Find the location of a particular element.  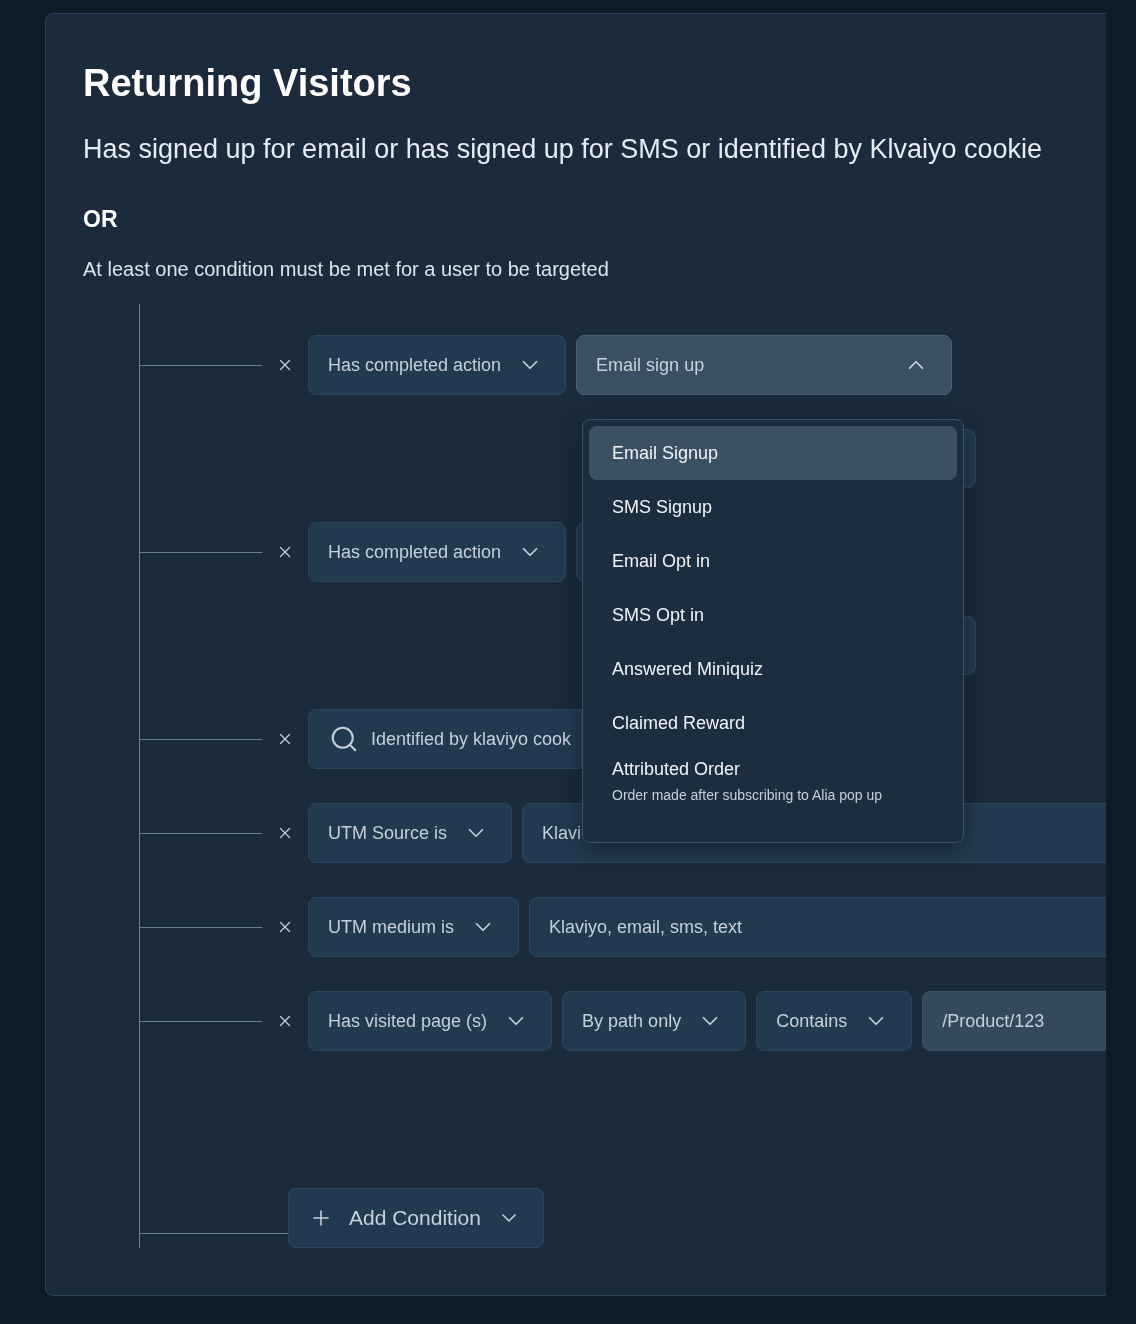

select-dropdown: Email sign up is located at coordinates (764, 365).